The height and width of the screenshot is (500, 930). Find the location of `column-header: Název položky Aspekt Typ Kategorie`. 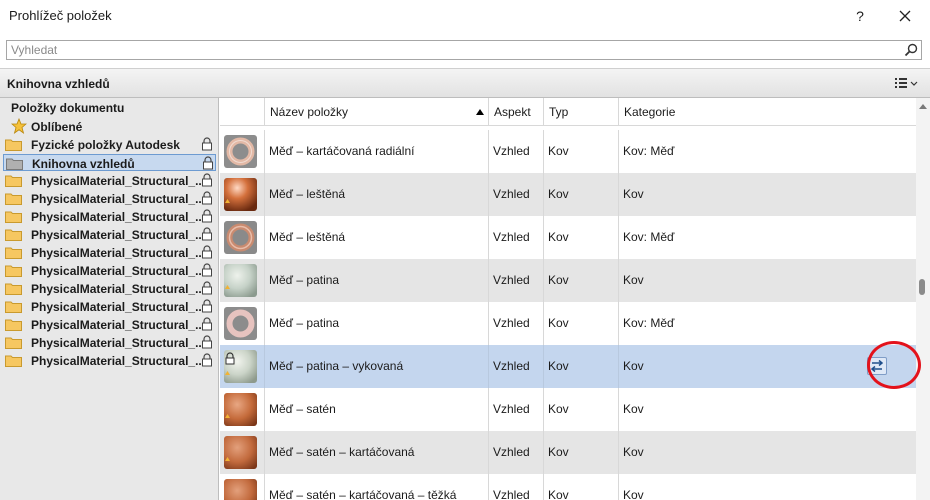

column-header: Název položky Aspekt Typ Kategorie is located at coordinates (568, 112).